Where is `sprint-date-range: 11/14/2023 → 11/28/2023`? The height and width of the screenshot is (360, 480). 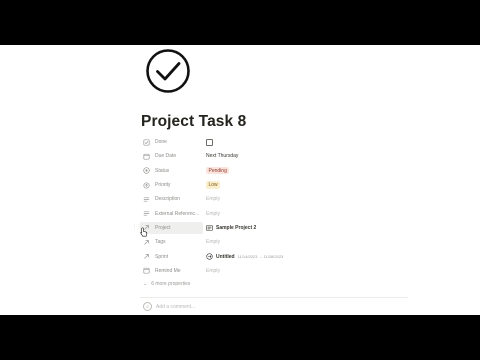
sprint-date-range: 11/14/2023 → 11/28/2023 is located at coordinates (260, 257).